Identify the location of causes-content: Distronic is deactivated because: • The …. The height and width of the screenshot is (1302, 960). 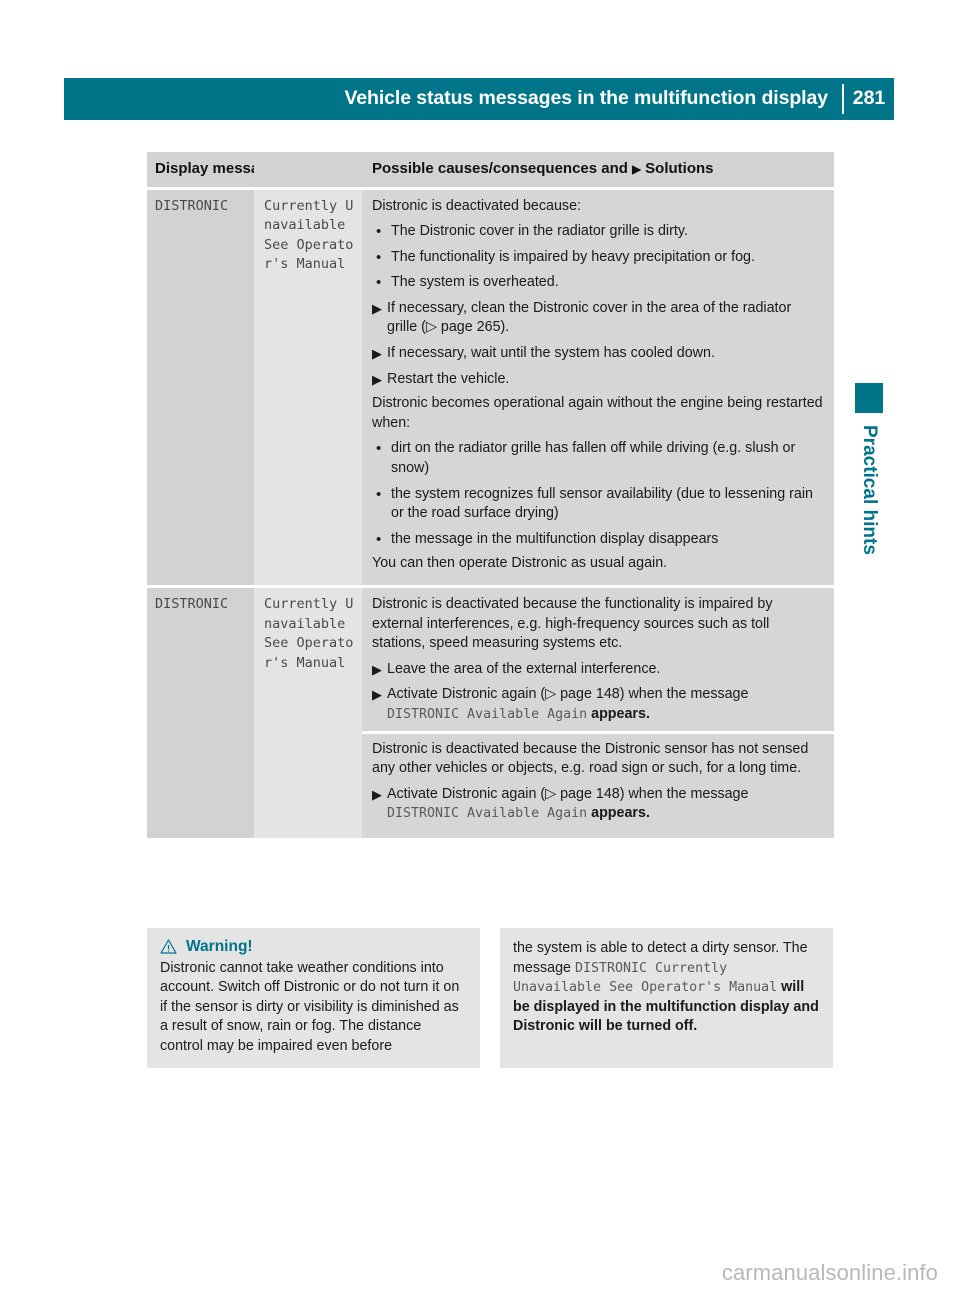
(598, 386).